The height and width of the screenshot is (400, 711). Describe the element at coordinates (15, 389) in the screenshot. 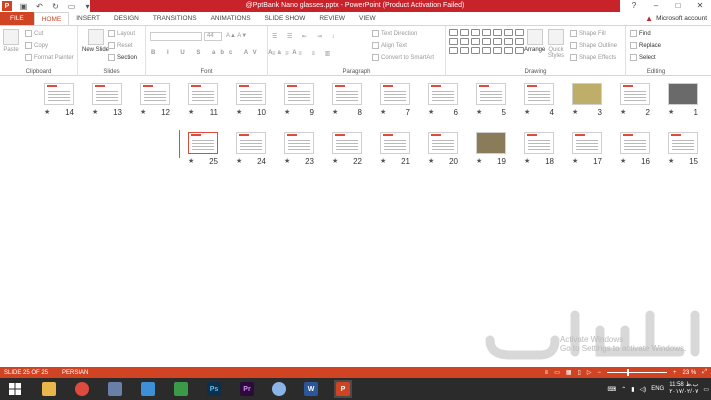

I see `start-button` at that location.